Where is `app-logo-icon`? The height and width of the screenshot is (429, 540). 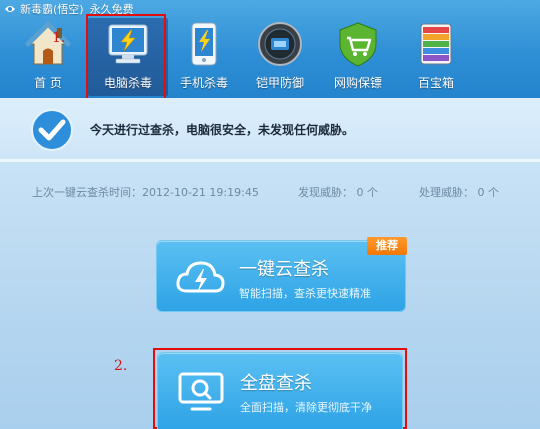 app-logo-icon is located at coordinates (10, 9).